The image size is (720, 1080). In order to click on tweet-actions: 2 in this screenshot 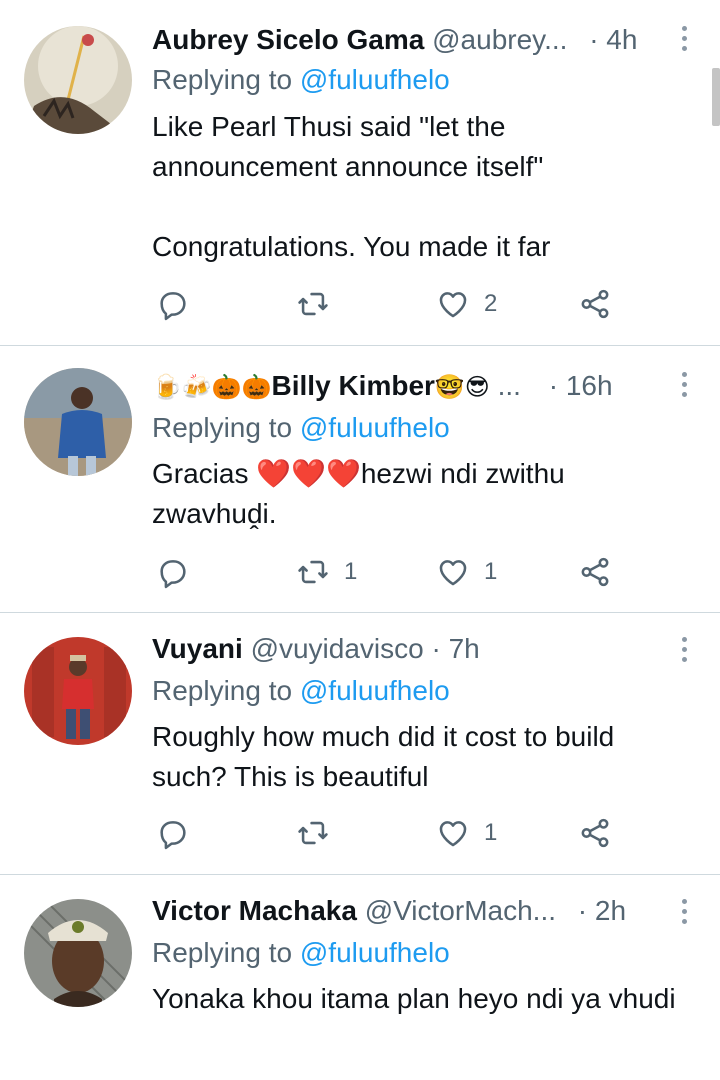, I will do `click(392, 304)`.